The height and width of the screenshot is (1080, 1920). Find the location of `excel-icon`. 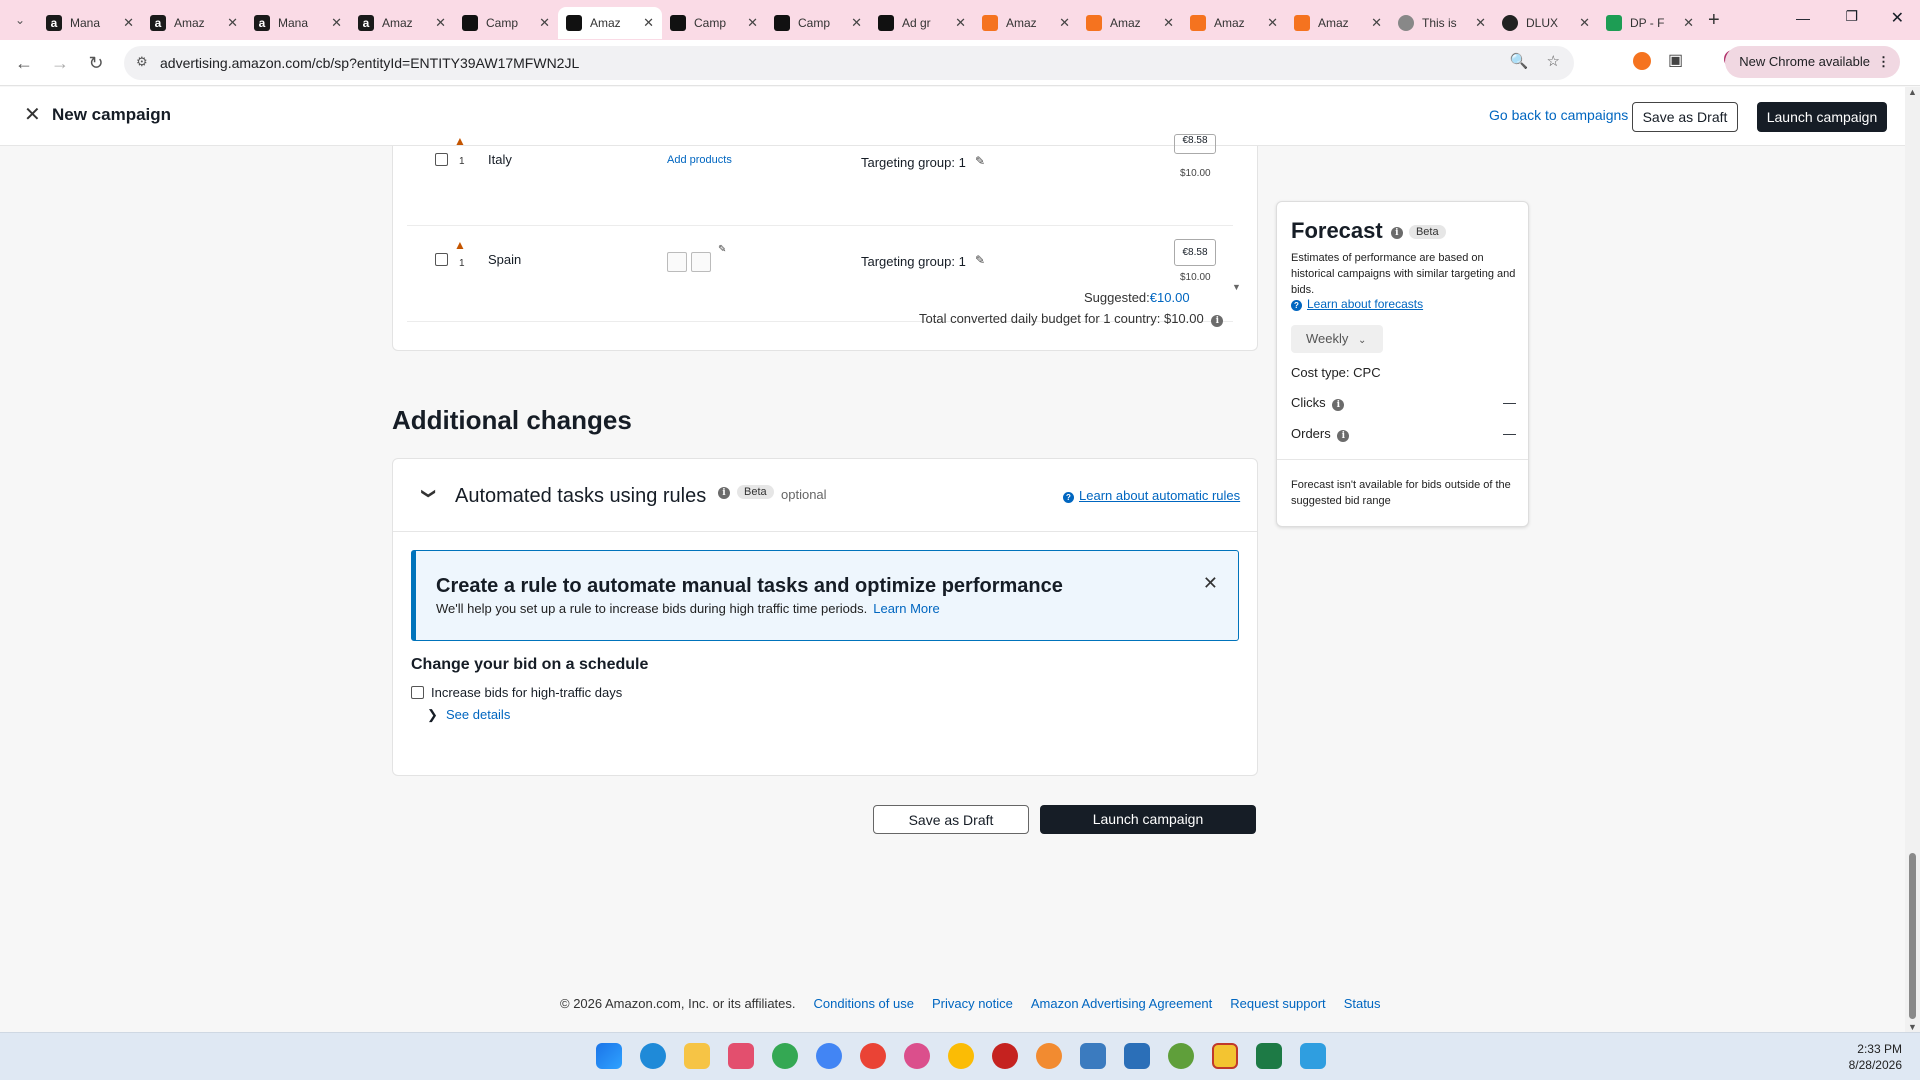

excel-icon is located at coordinates (1269, 1056).